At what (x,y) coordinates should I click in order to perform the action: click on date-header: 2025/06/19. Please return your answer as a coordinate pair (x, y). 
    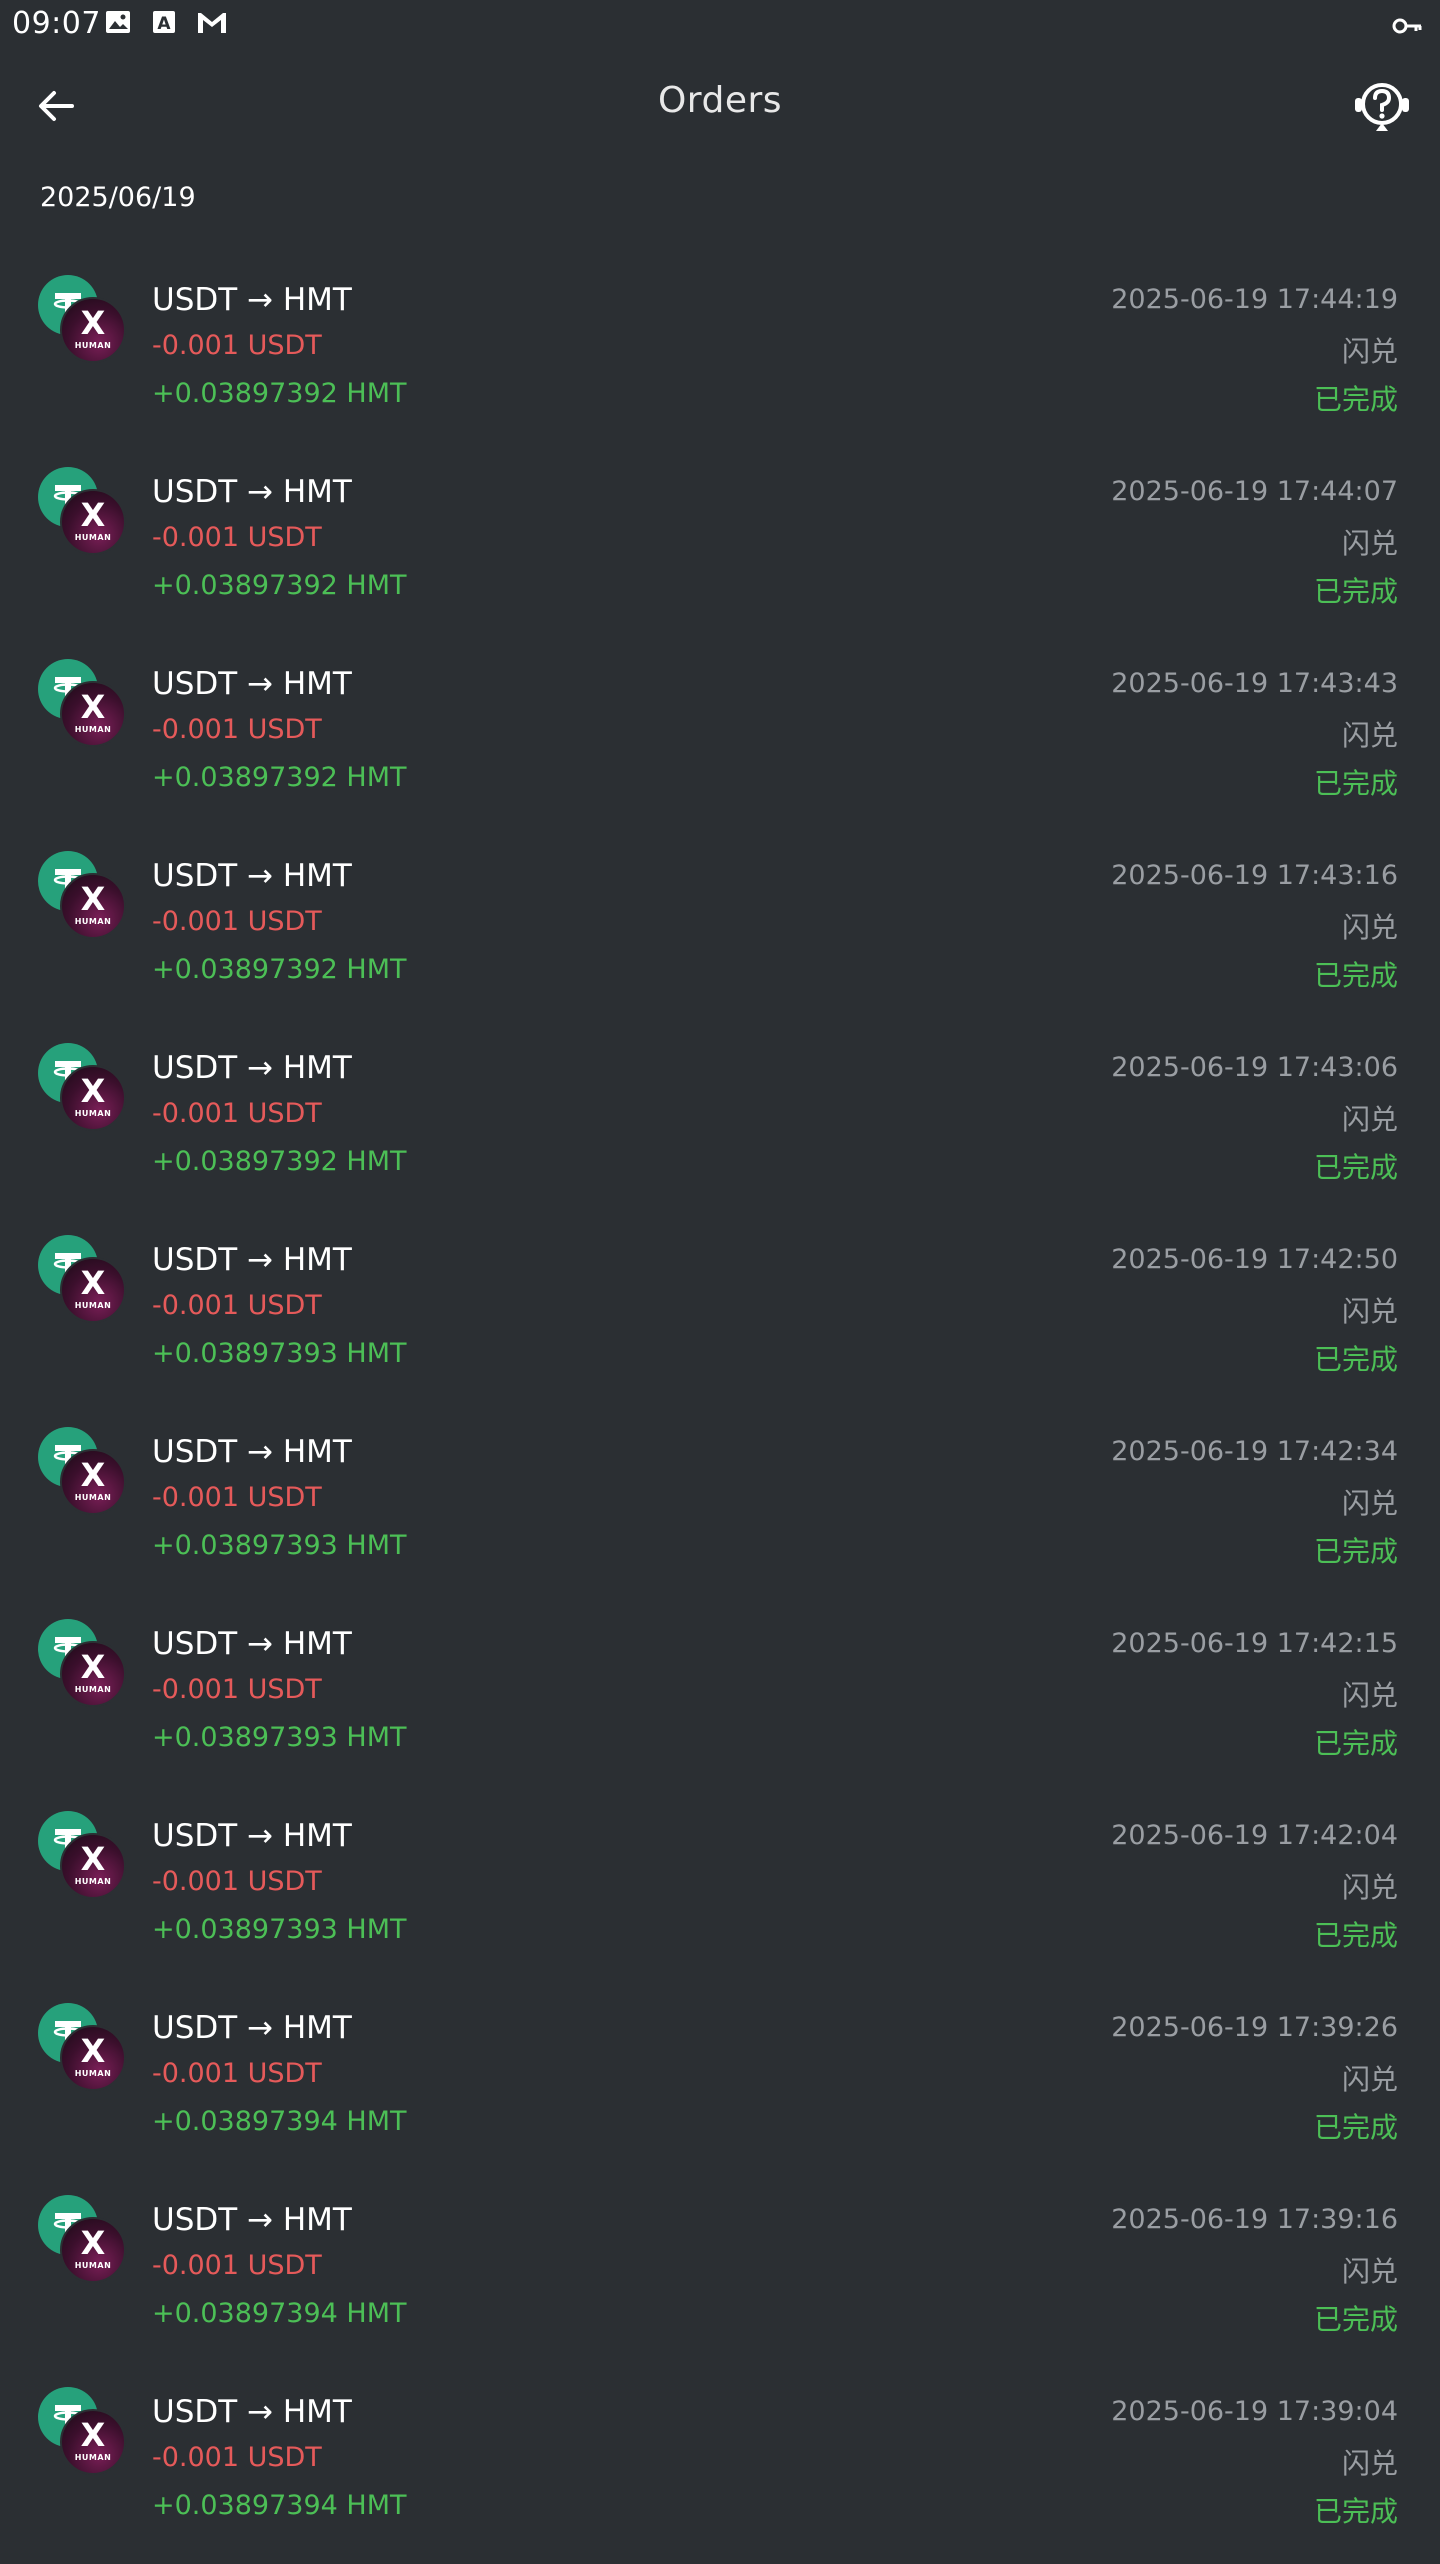
    Looking at the image, I should click on (118, 197).